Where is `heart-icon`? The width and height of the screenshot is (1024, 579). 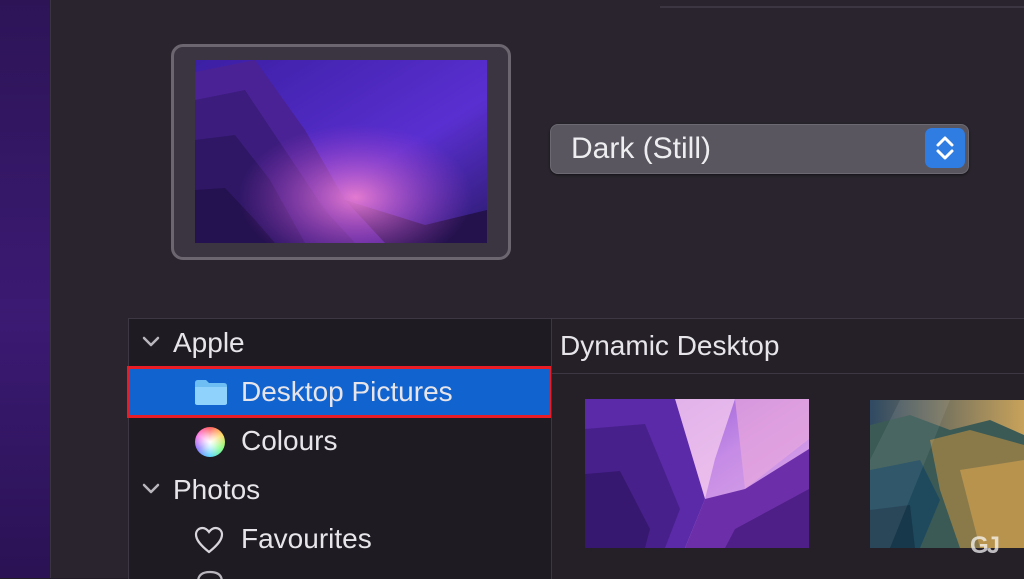 heart-icon is located at coordinates (209, 542).